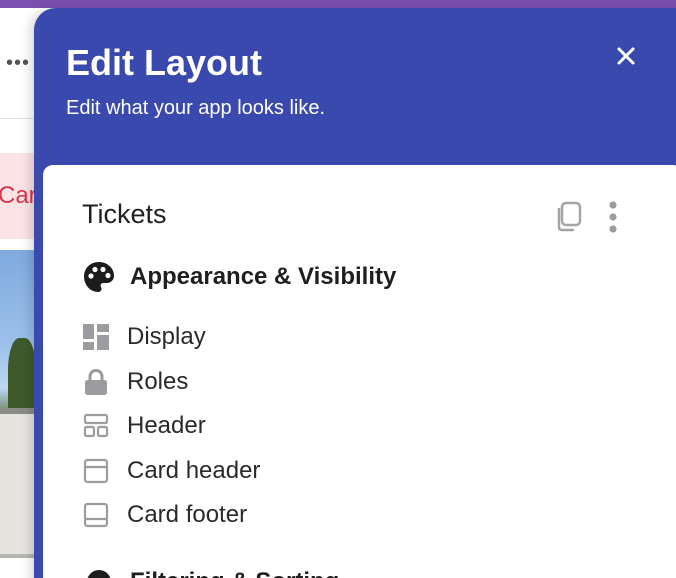  I want to click on menu-item-label: Display, so click(166, 337).